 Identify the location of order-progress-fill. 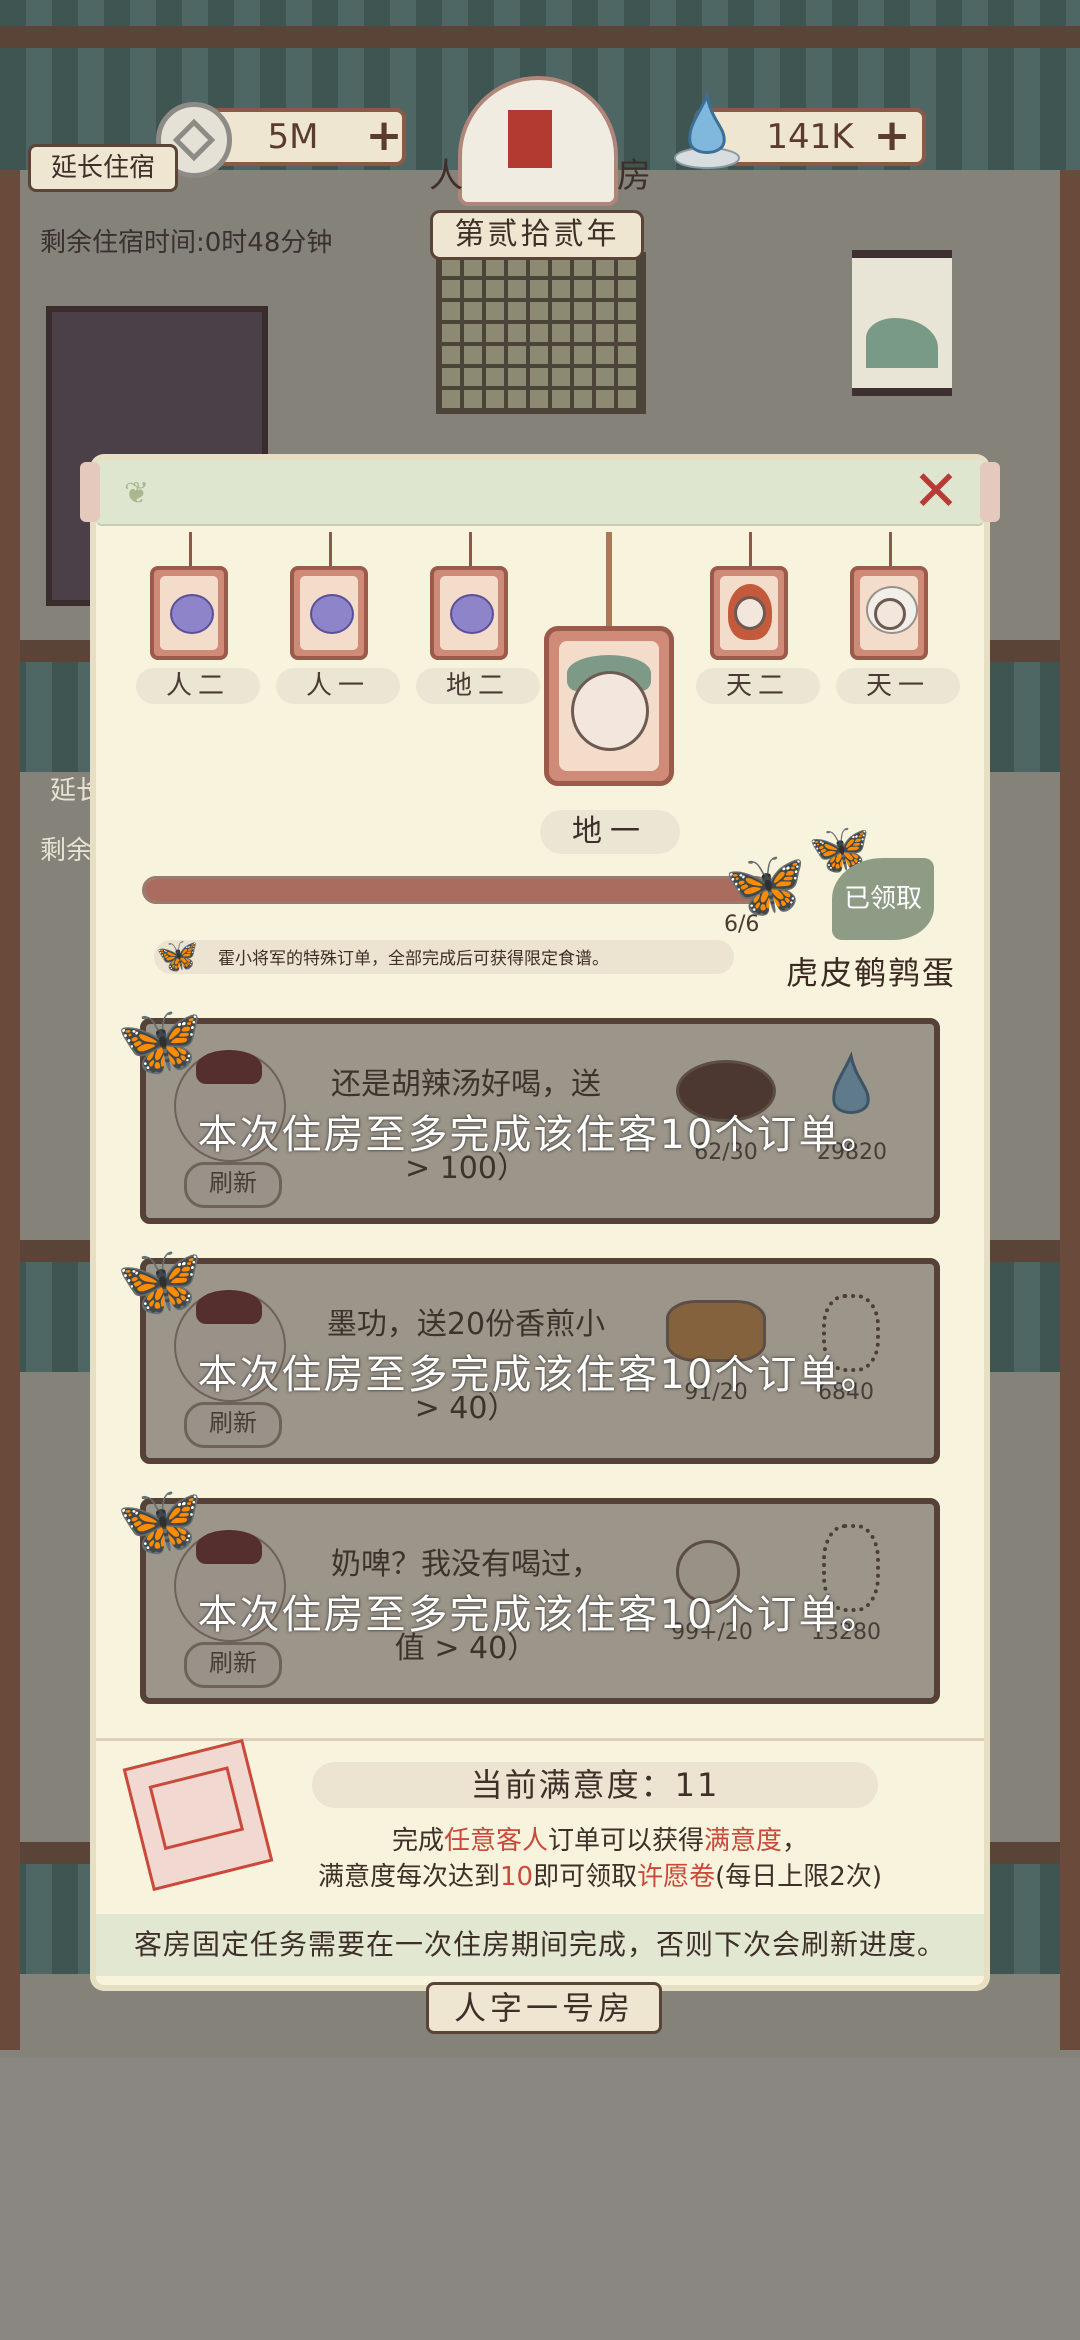
(456, 890).